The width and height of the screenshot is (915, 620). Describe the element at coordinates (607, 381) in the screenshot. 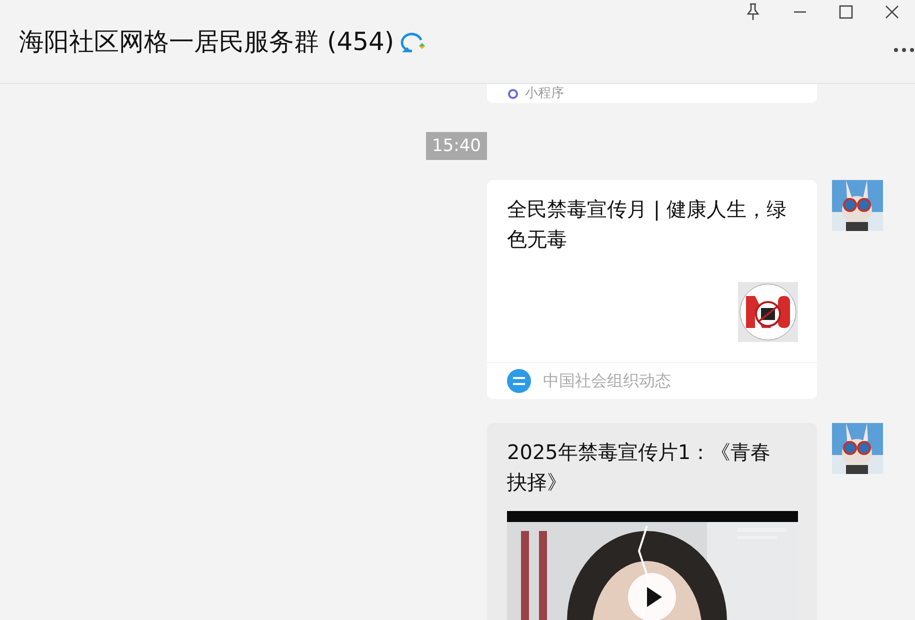

I see `card-source: 中国社会组织动态` at that location.